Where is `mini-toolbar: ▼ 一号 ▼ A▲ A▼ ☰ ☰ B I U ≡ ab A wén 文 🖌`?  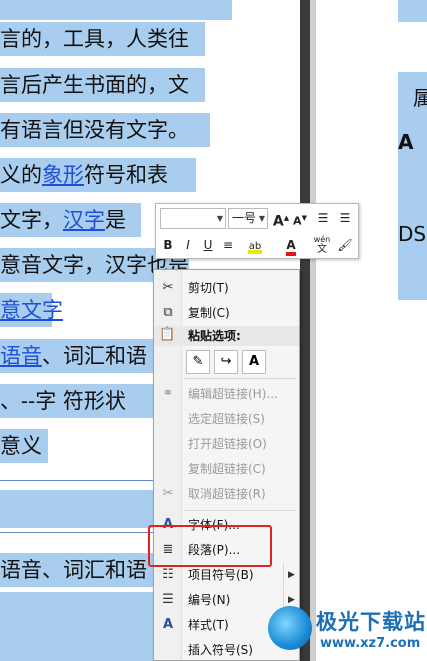
mini-toolbar: ▼ 一号 ▼ A▲ A▼ ☰ ☰ B I U ≡ ab A wén 文 🖌 is located at coordinates (257, 231).